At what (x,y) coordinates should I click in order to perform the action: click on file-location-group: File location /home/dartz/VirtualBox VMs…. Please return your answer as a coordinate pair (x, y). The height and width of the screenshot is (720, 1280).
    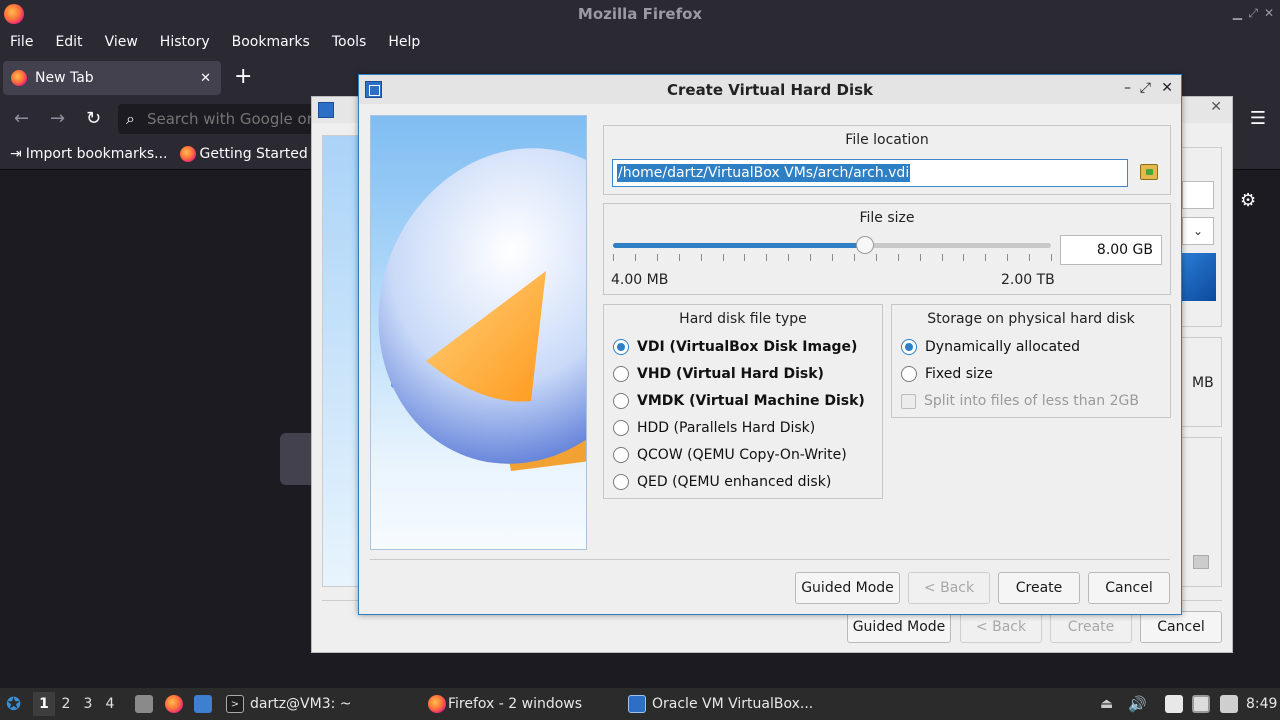
    Looking at the image, I should click on (887, 160).